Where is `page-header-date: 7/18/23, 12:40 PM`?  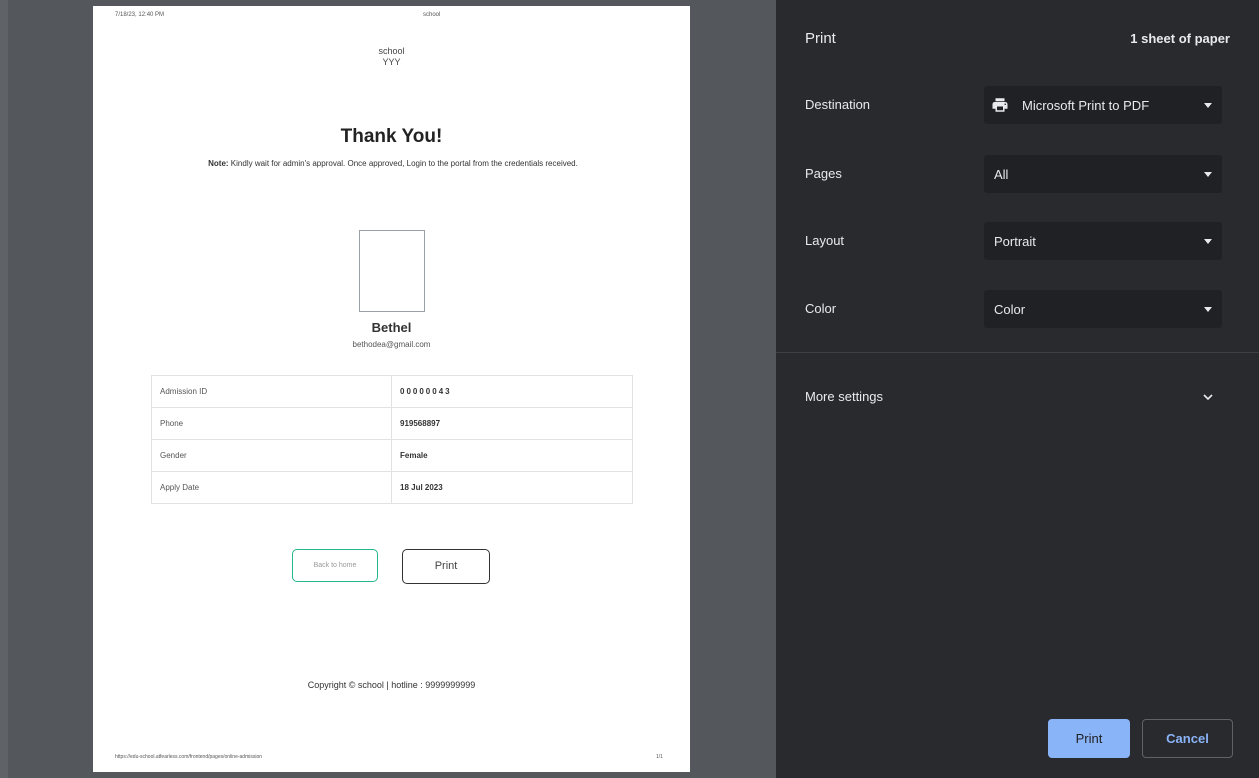 page-header-date: 7/18/23, 12:40 PM is located at coordinates (140, 15).